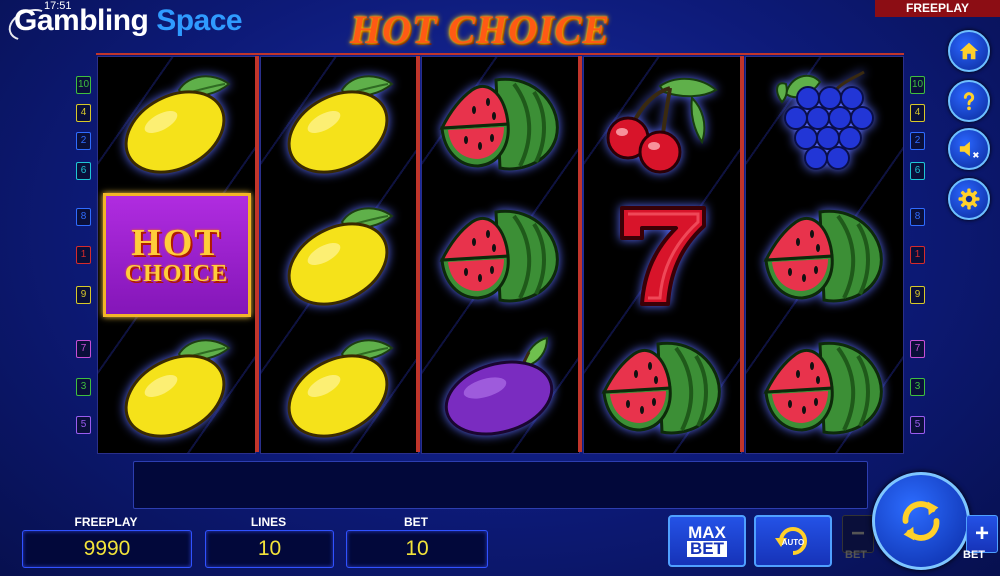 The width and height of the screenshot is (1000, 576). What do you see at coordinates (917, 217) in the screenshot?
I see `payline-marker-right-8: 8` at bounding box center [917, 217].